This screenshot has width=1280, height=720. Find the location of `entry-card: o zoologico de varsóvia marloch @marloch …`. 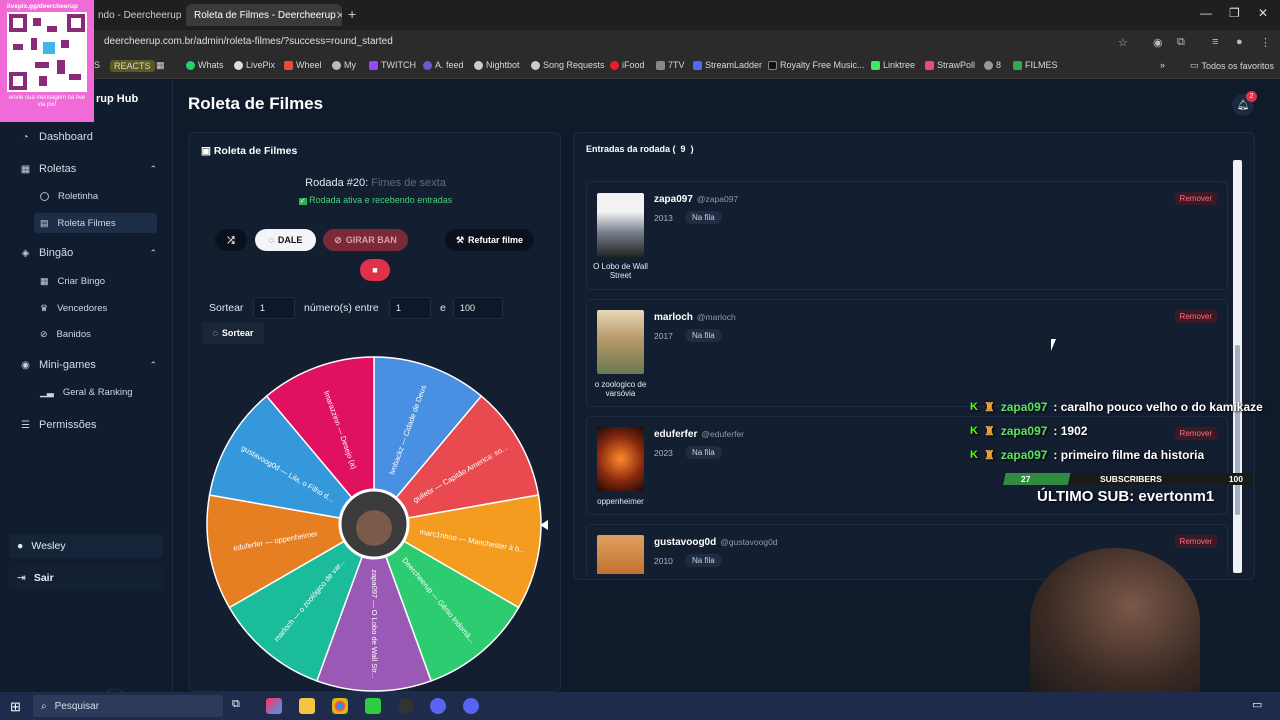

entry-card: o zoologico de varsóvia marloch @marloch … is located at coordinates (907, 353).